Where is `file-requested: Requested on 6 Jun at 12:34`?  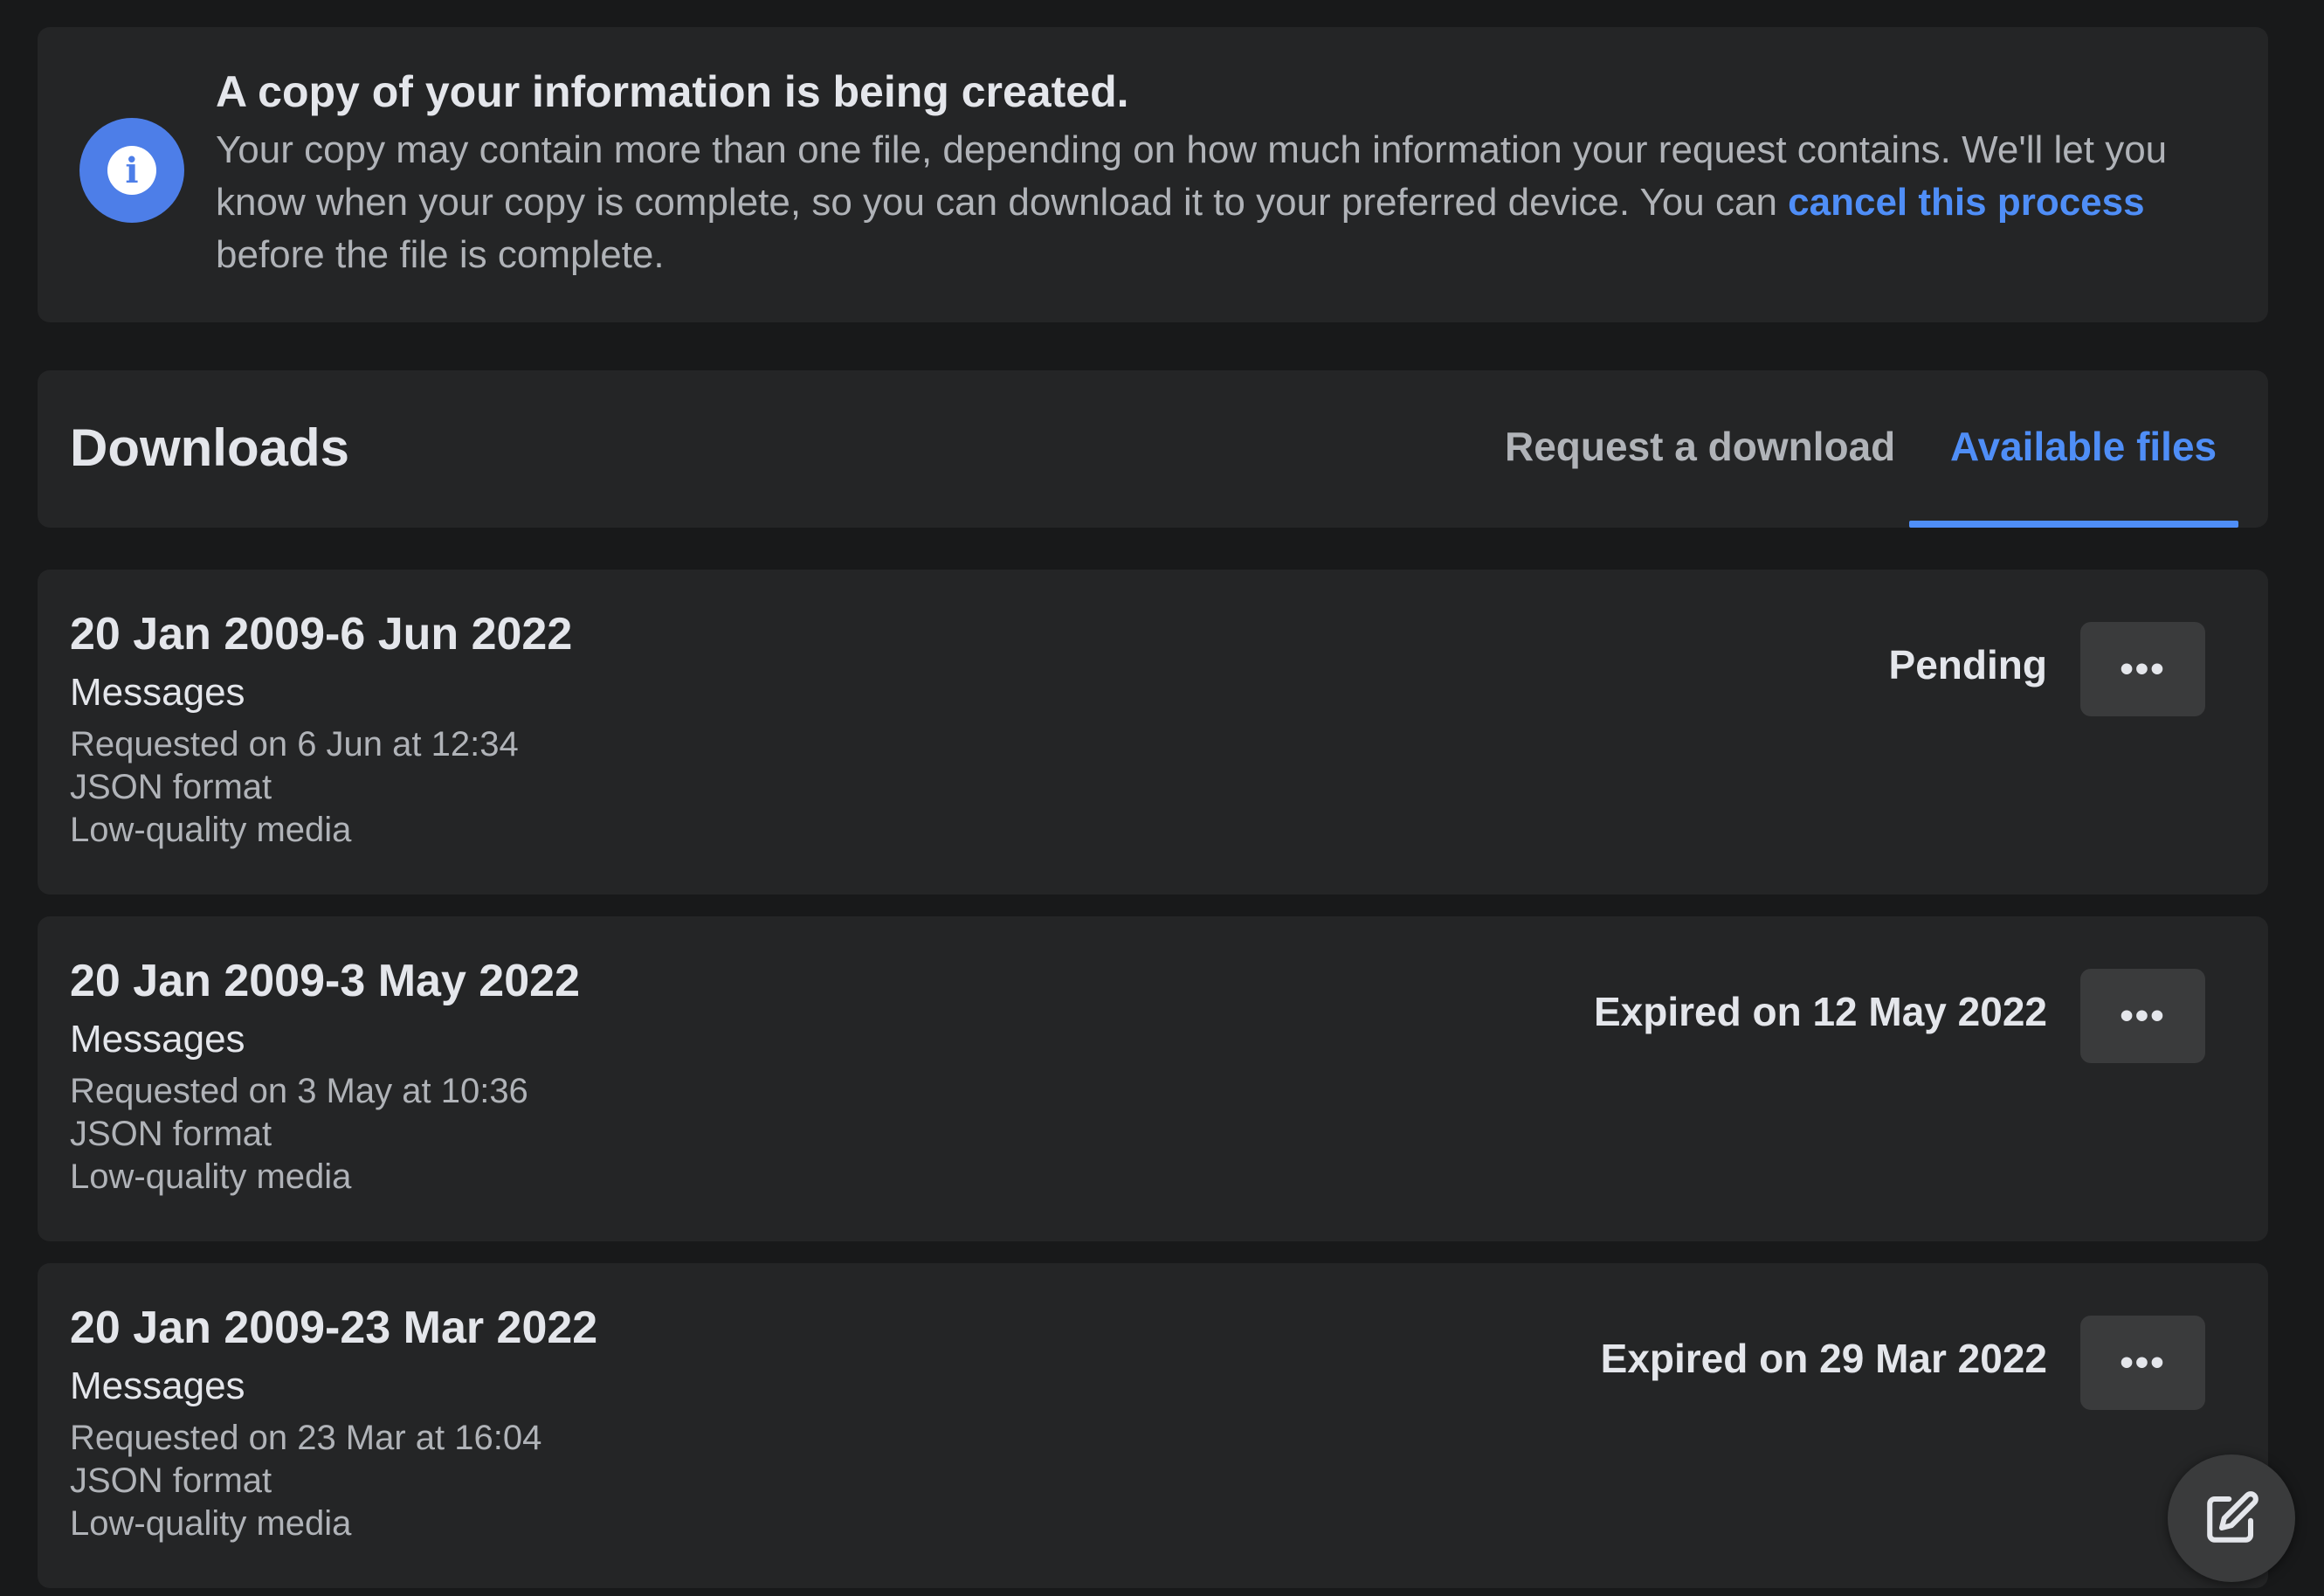 file-requested: Requested on 6 Jun at 12:34 is located at coordinates (294, 744).